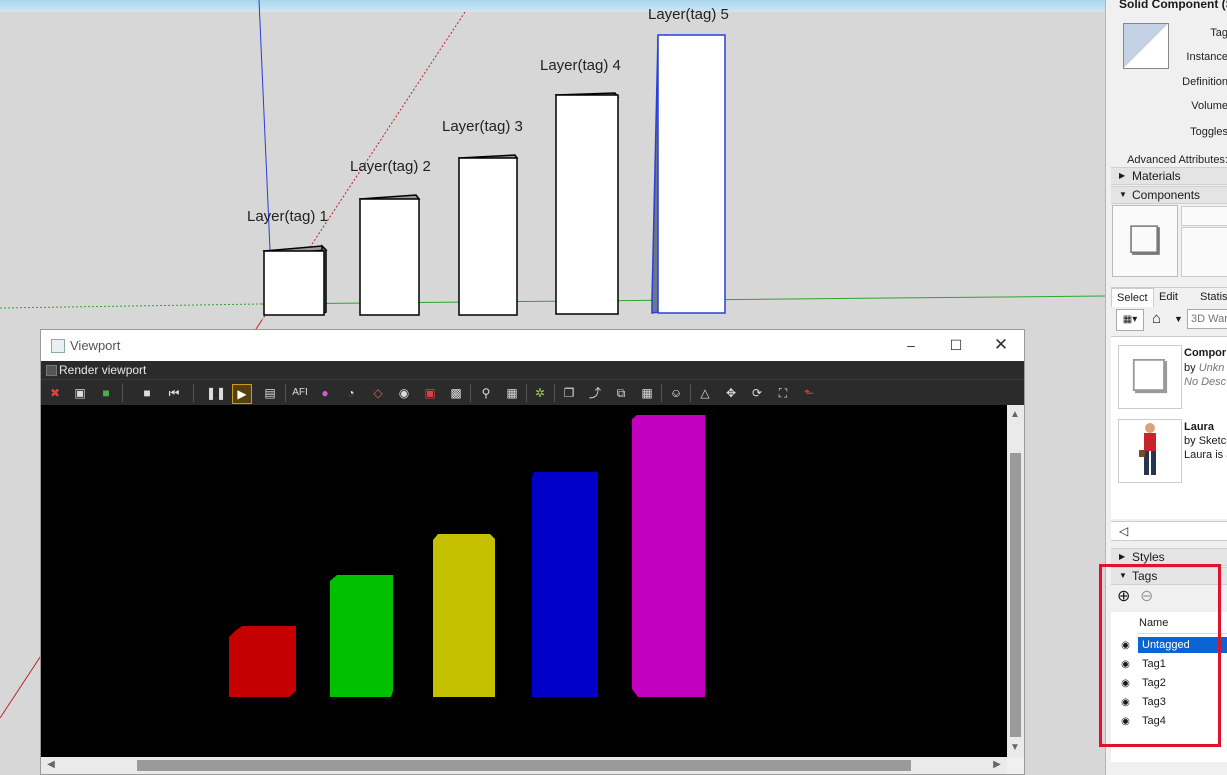 This screenshot has height=775, width=1227. What do you see at coordinates (1015, 748) in the screenshot?
I see `scroll-down-icon: ▼` at bounding box center [1015, 748].